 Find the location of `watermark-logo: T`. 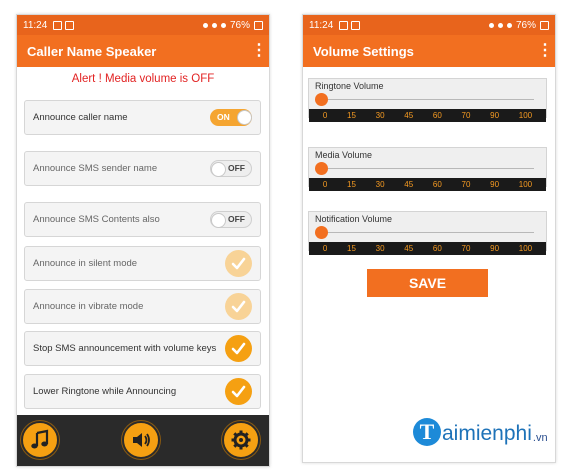

watermark-logo: T is located at coordinates (427, 432).